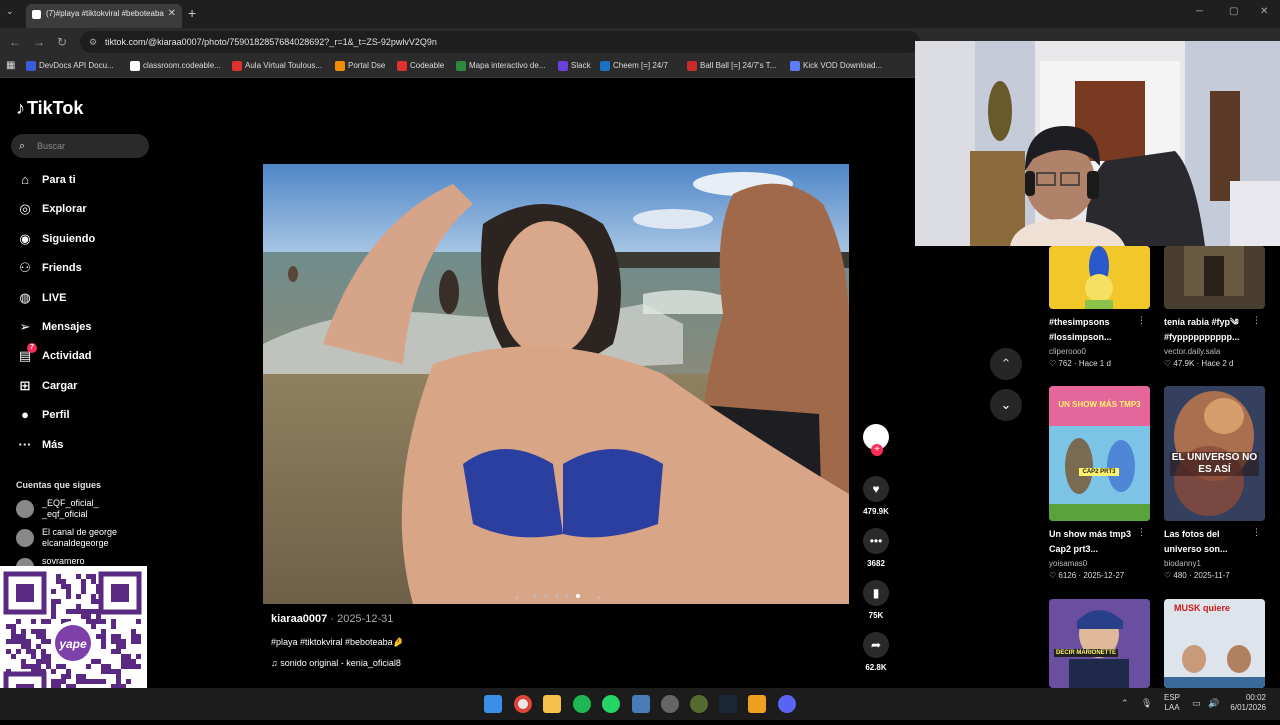 Image resolution: width=1280 pixels, height=725 pixels. What do you see at coordinates (876, 652) in the screenshot?
I see `share-button: ➦ 62.8K` at bounding box center [876, 652].